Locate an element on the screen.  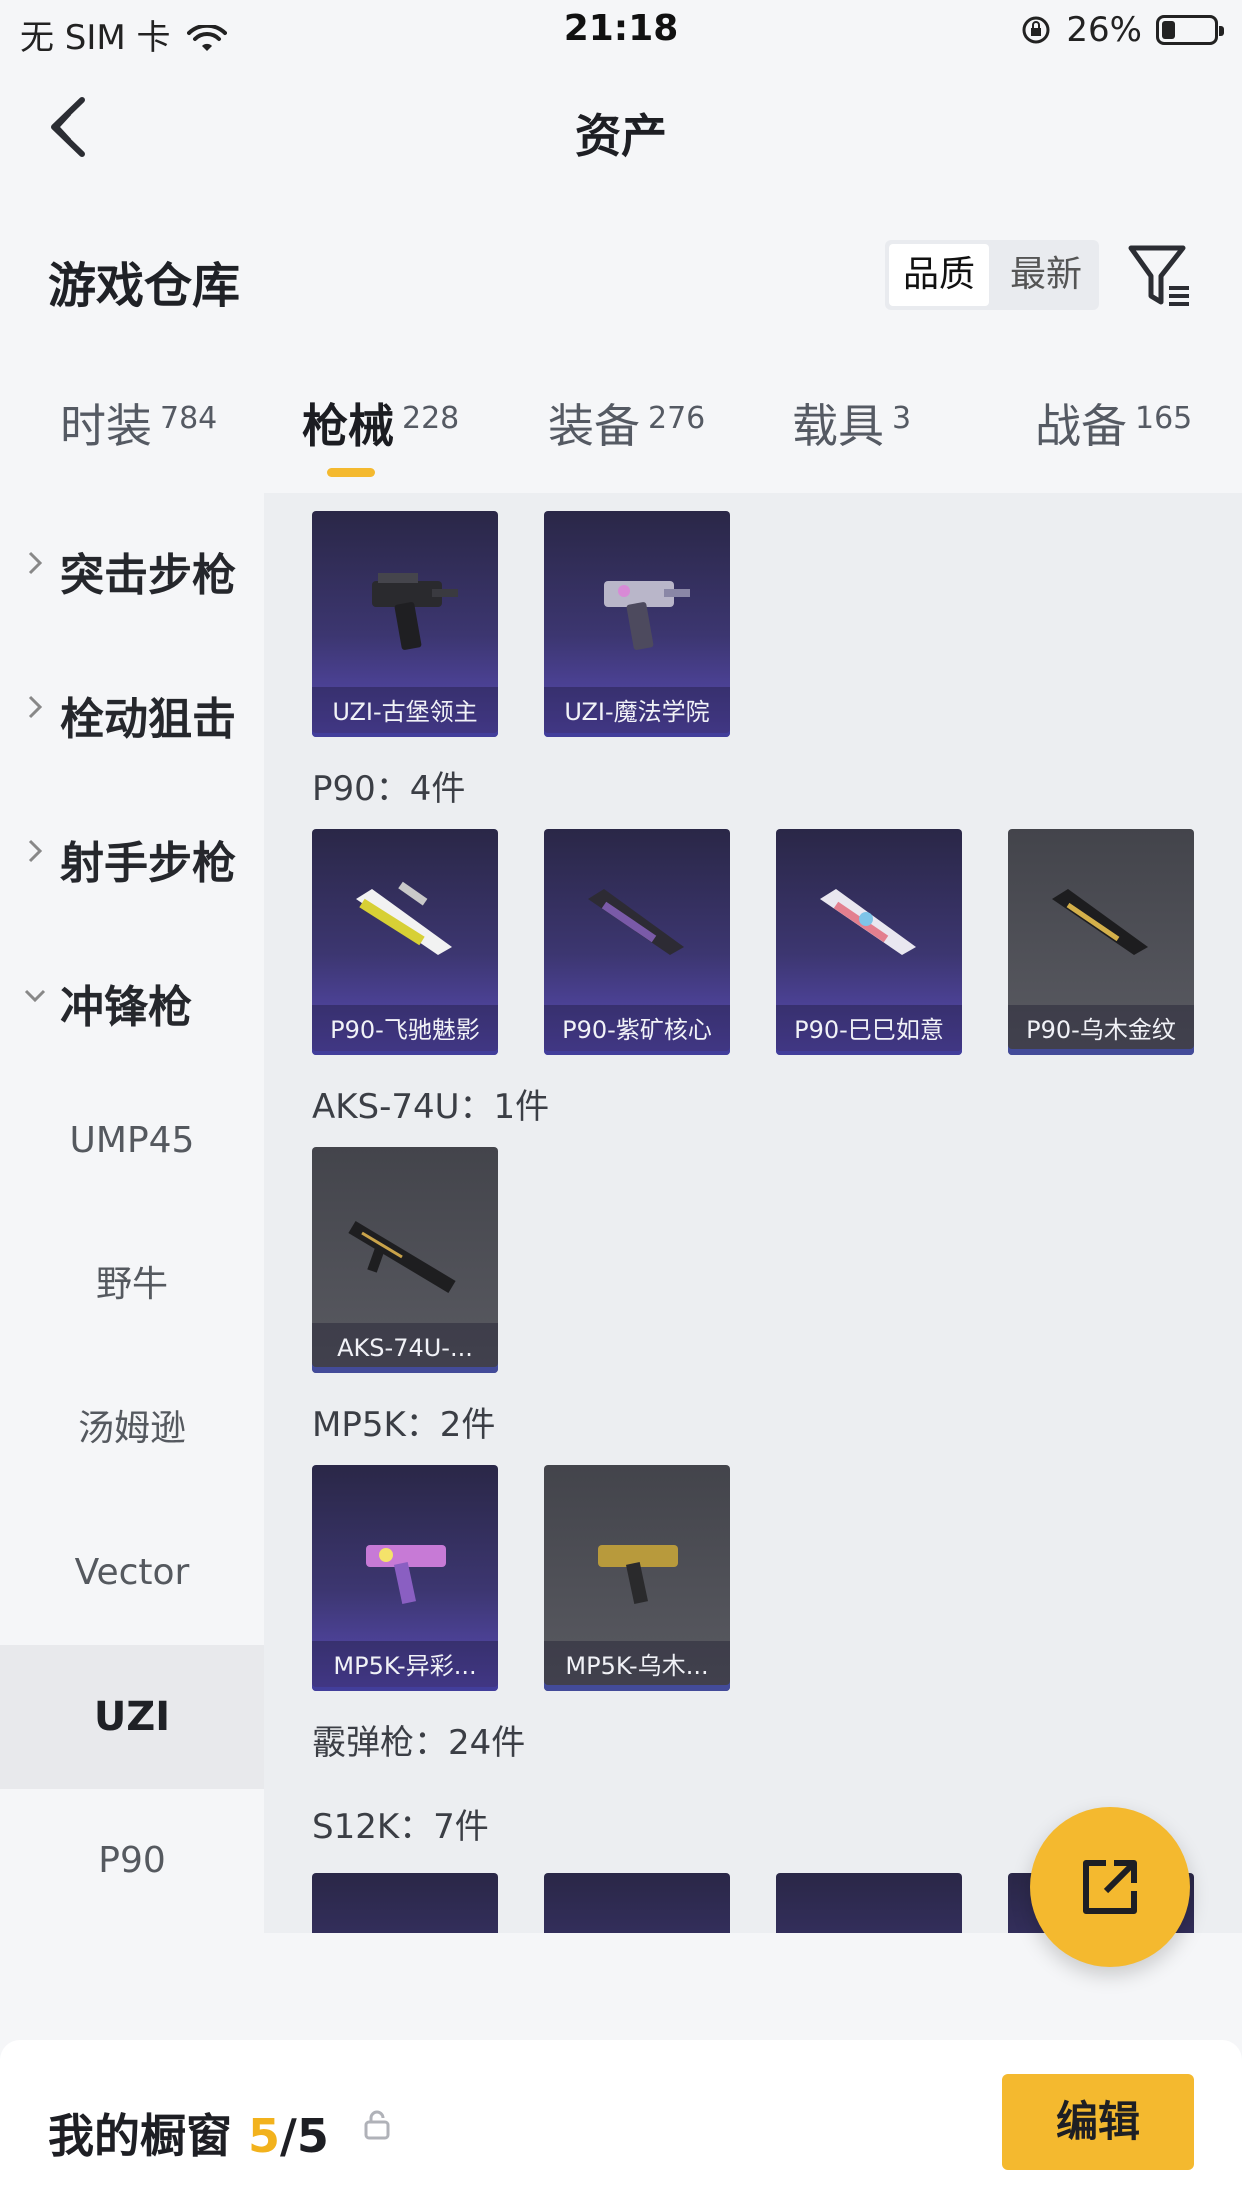
sort-option-quality: 品质 is located at coordinates (939, 275).